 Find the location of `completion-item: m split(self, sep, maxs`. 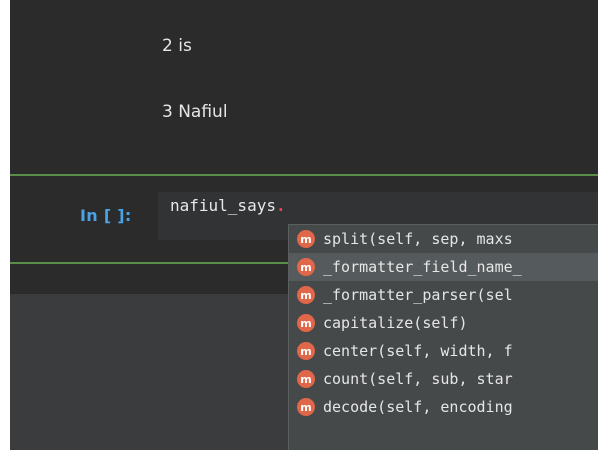

completion-item: m split(self, sep, maxs is located at coordinates (443, 239).